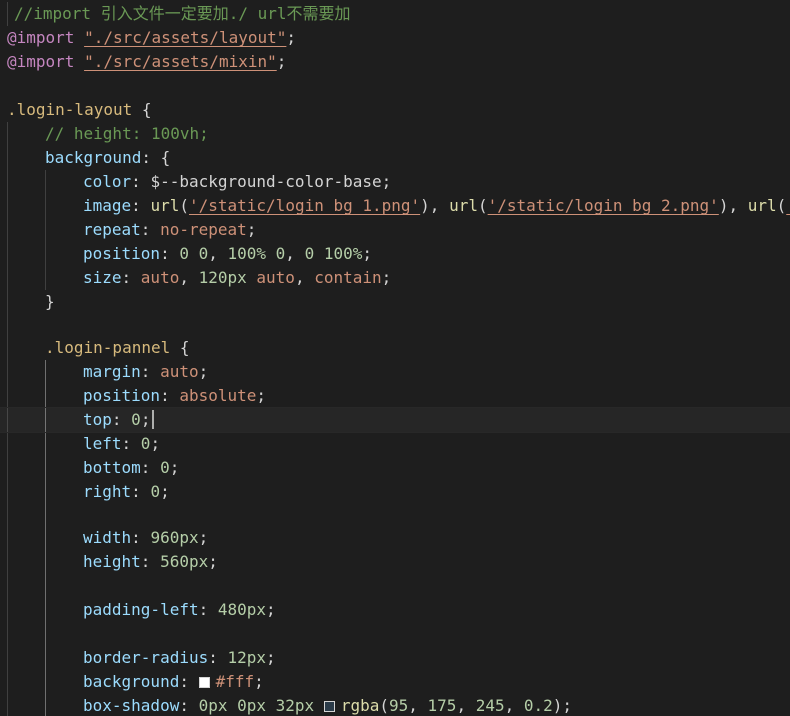 The image size is (790, 716). Describe the element at coordinates (395, 420) in the screenshot. I see `code-line-18-current: top: 0;` at that location.